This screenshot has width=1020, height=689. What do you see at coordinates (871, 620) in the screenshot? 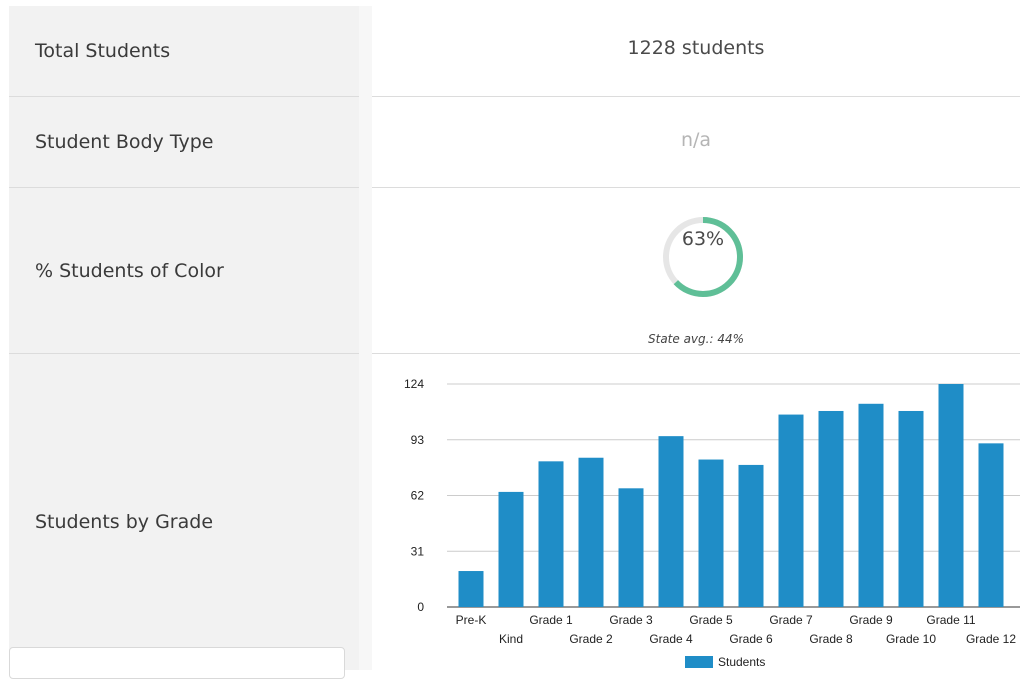
I see `x-tick-label: Grade 9` at bounding box center [871, 620].